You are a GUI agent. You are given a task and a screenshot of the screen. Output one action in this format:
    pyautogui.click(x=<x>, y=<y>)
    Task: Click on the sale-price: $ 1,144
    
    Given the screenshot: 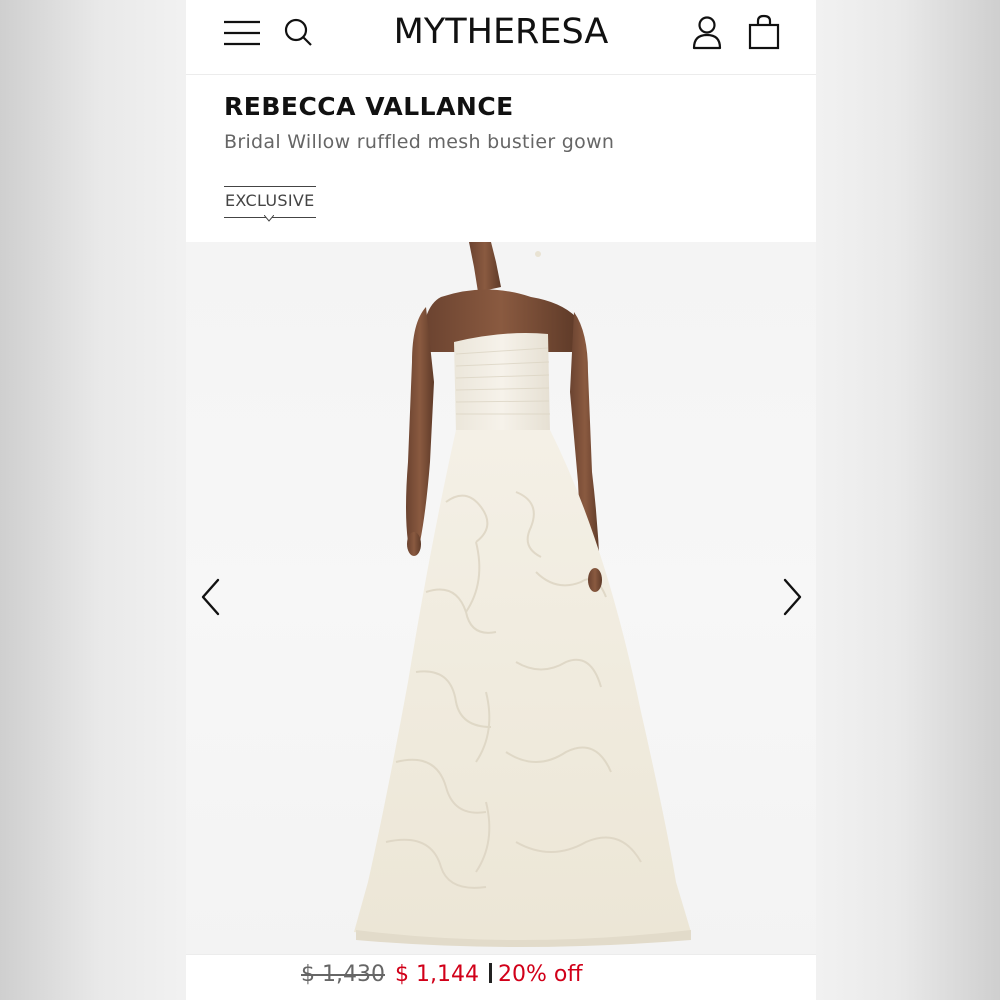 What is the action you would take?
    pyautogui.click(x=436, y=974)
    